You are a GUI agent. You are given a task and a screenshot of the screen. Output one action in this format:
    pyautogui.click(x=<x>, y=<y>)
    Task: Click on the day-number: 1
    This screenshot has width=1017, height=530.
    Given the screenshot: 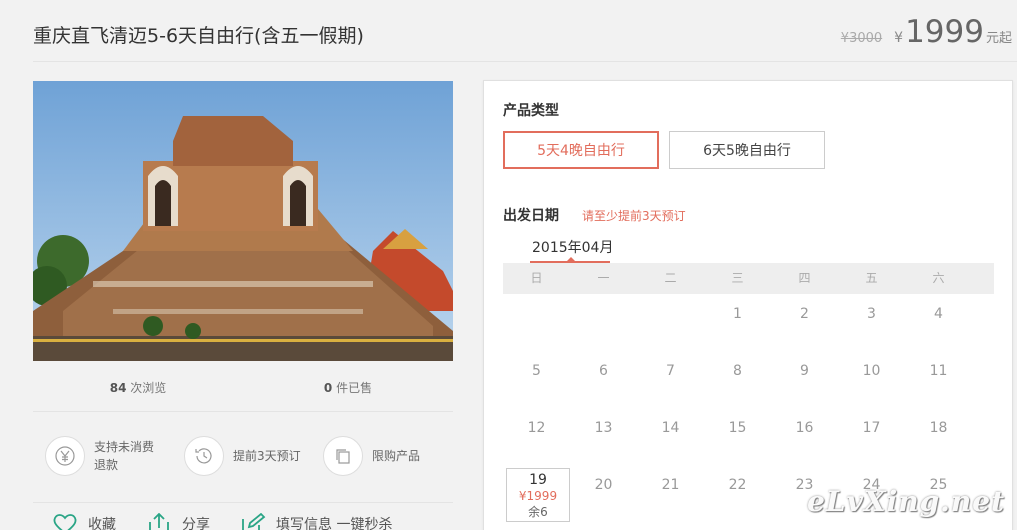 What is the action you would take?
    pyautogui.click(x=737, y=314)
    